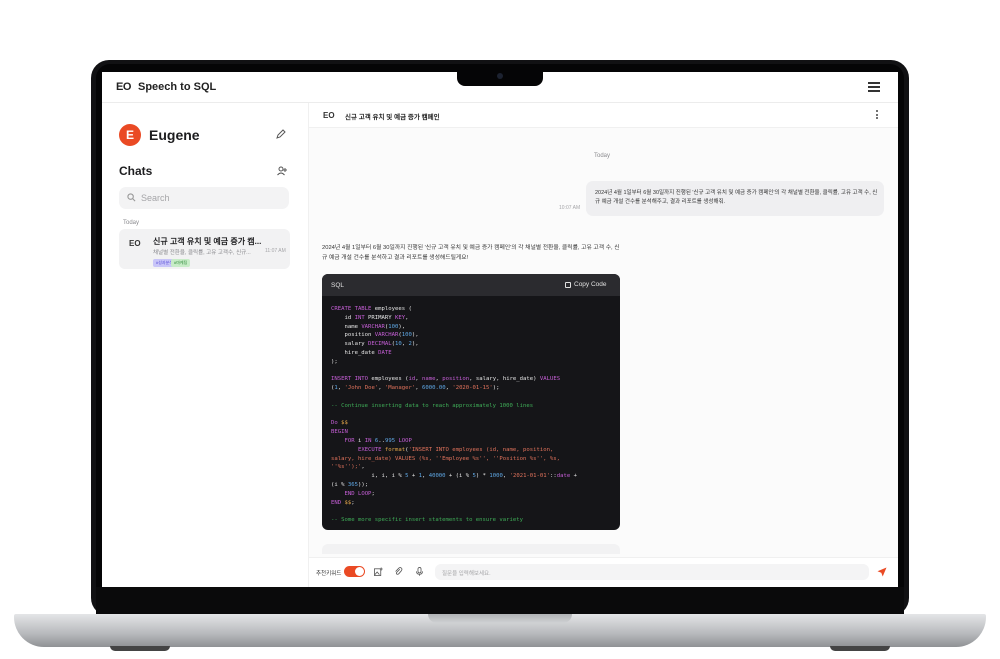 The image size is (1000, 659). Describe the element at coordinates (500, 76) in the screenshot. I see `camera-icon` at that location.